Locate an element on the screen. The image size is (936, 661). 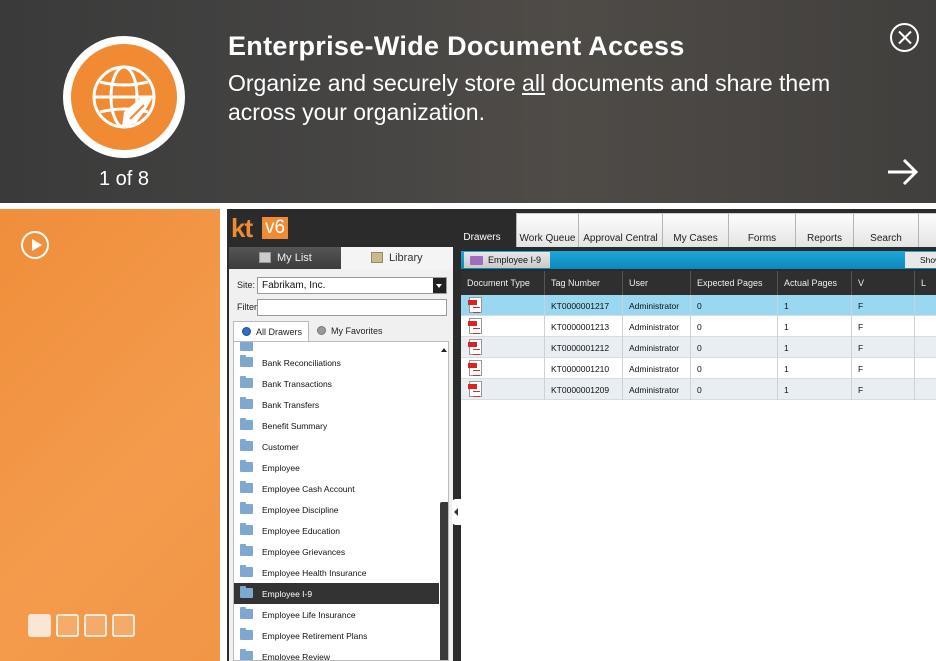
list-item-selected: Employee I-9 is located at coordinates (336, 593).